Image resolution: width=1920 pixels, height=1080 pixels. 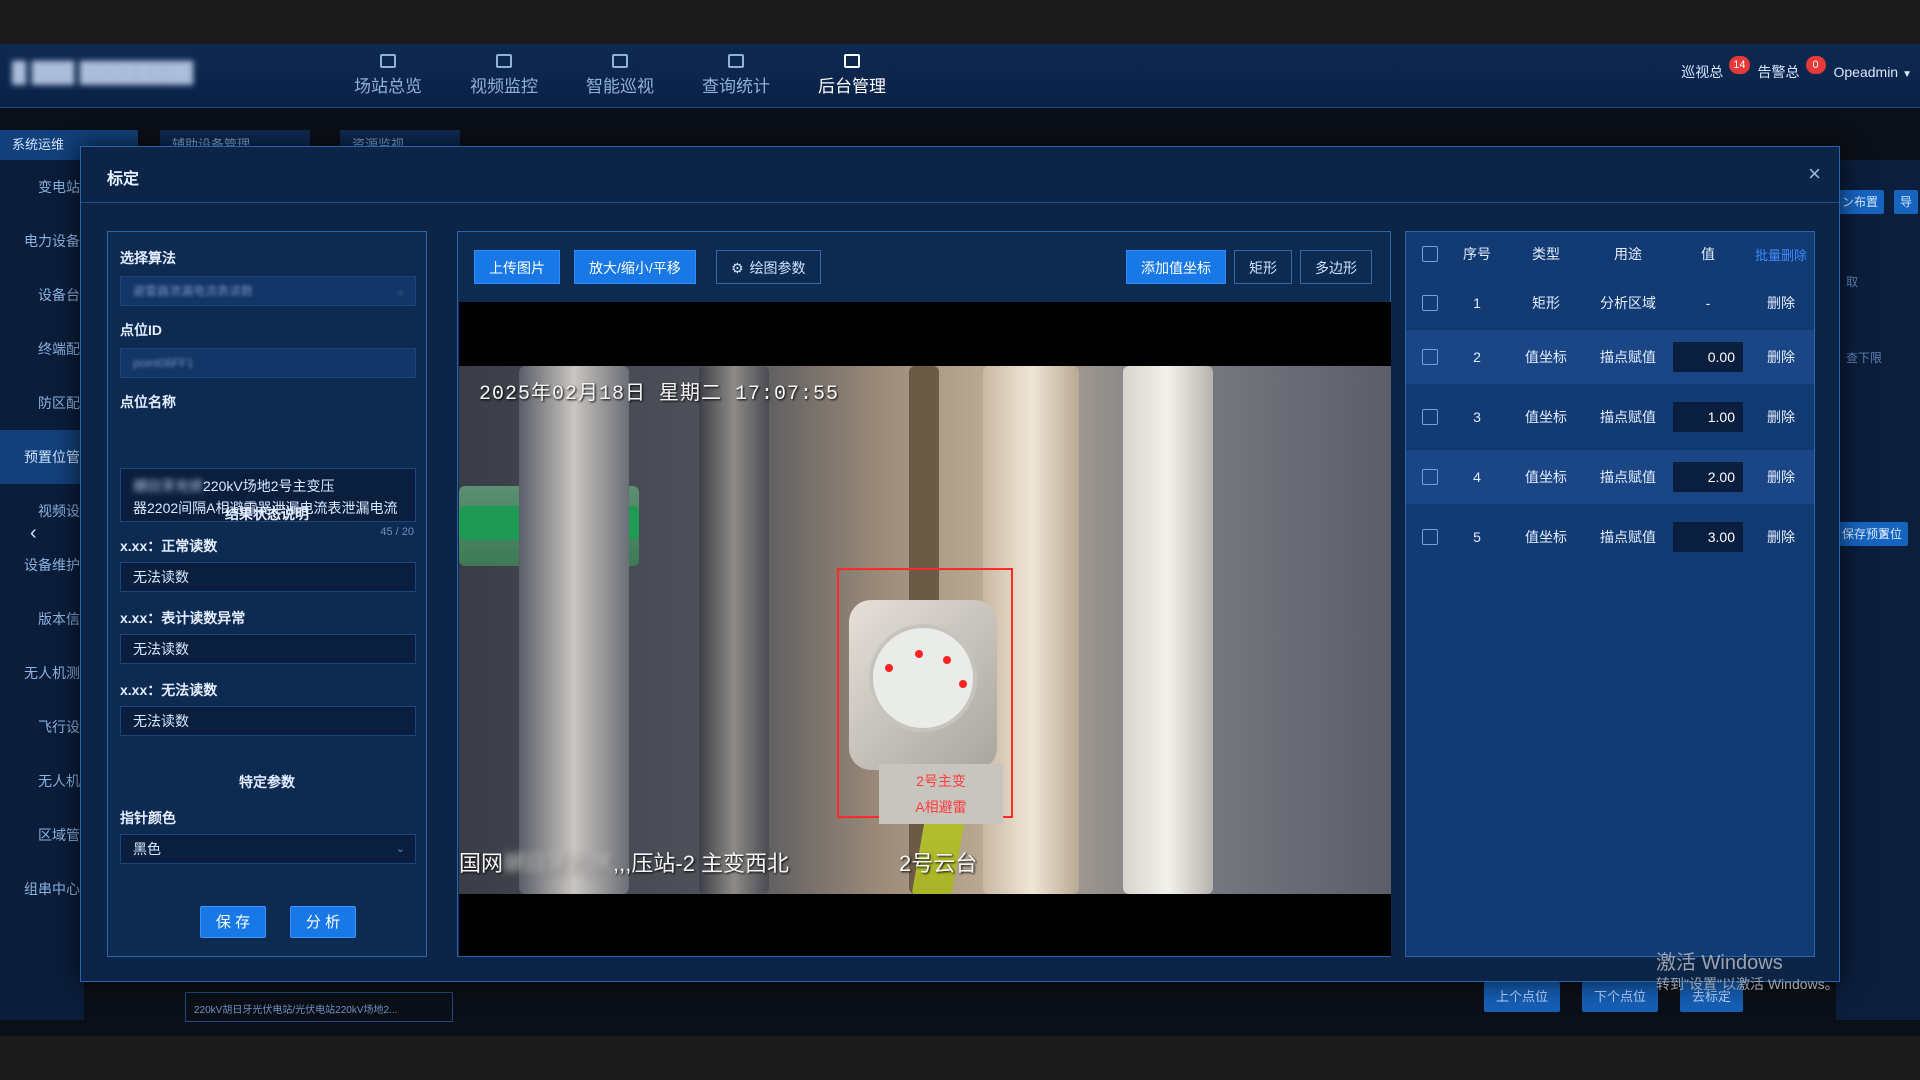 I want to click on value-input: 2.00, so click(x=1708, y=477).